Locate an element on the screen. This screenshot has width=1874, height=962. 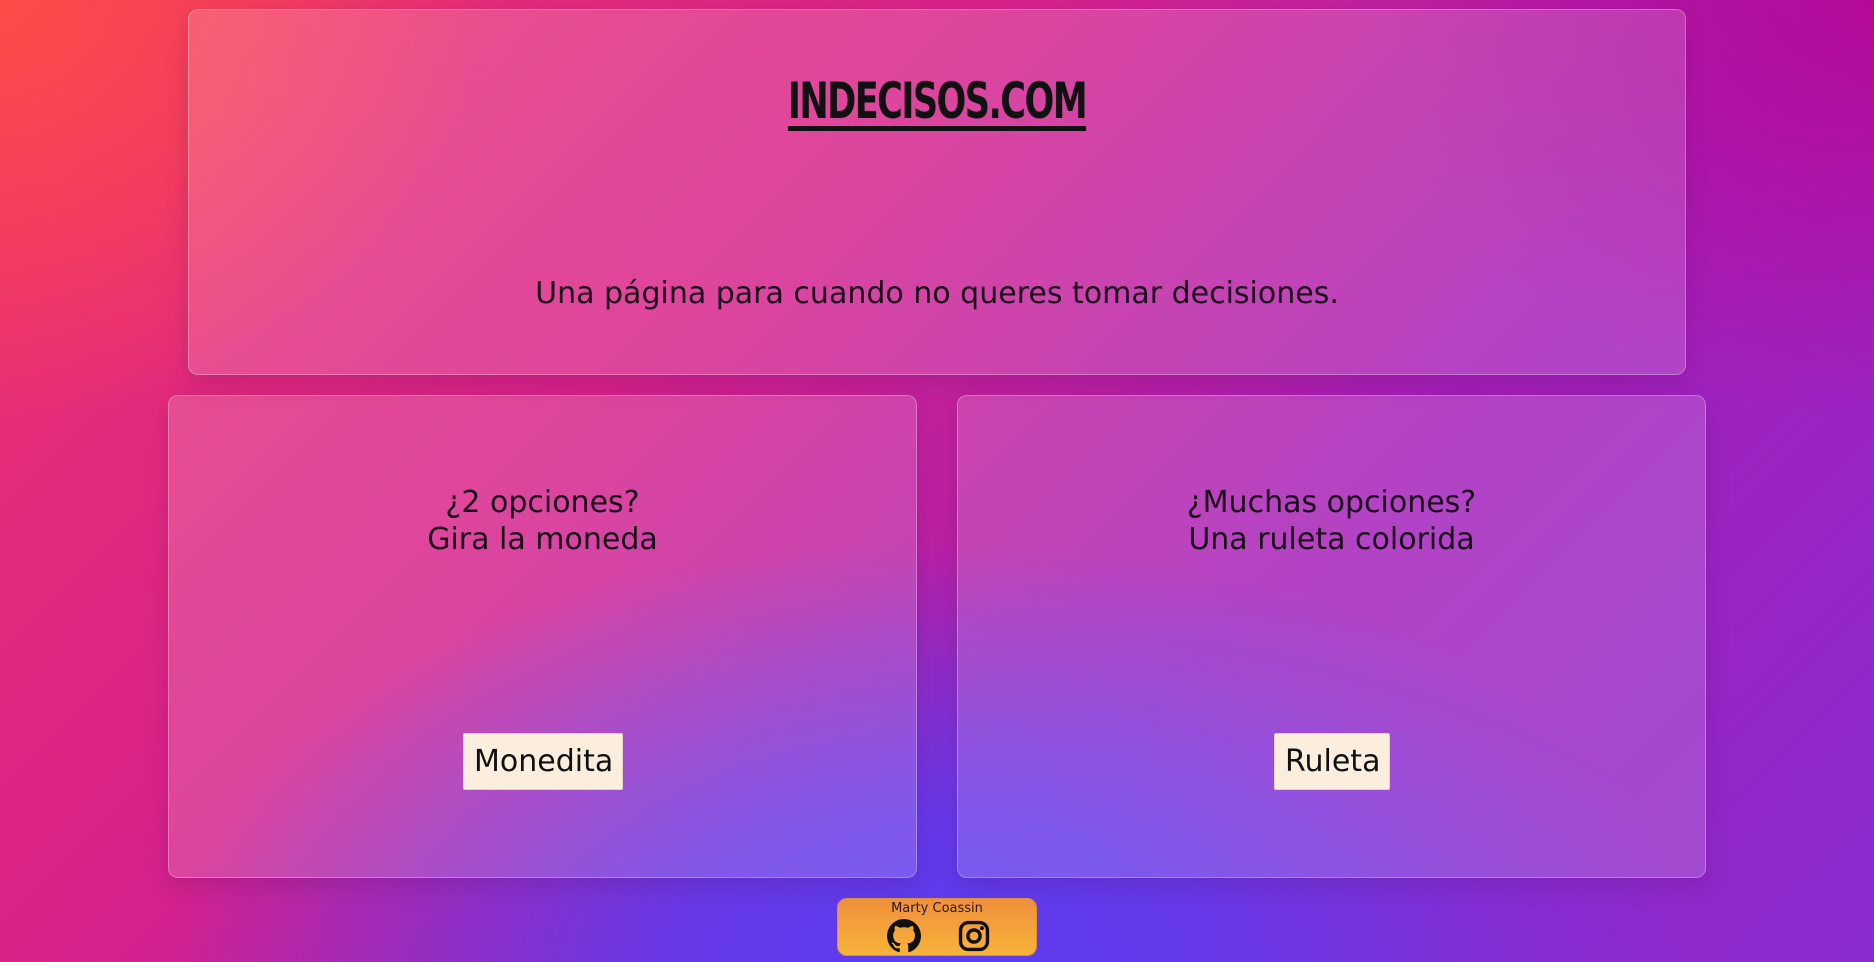
footer: Marty Coassin is located at coordinates (937, 927).